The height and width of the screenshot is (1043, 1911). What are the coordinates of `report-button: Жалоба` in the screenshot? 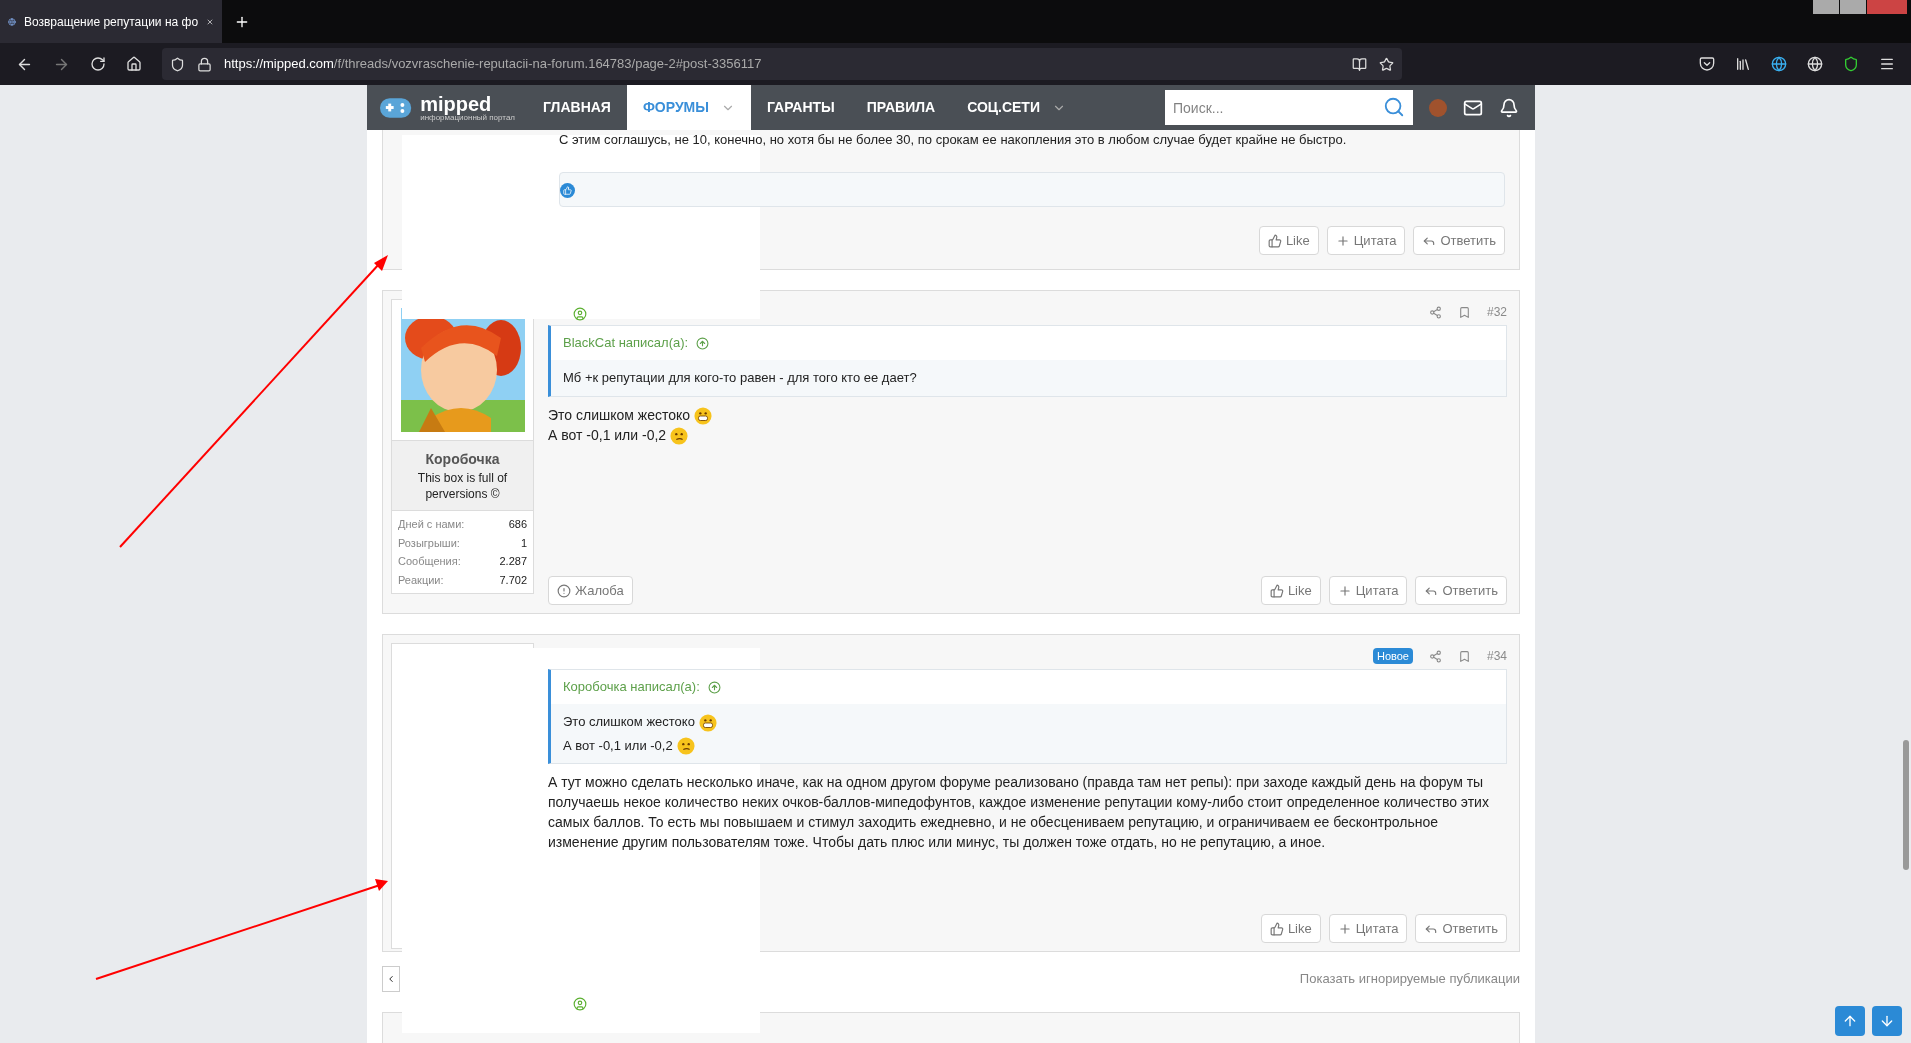 It's located at (590, 590).